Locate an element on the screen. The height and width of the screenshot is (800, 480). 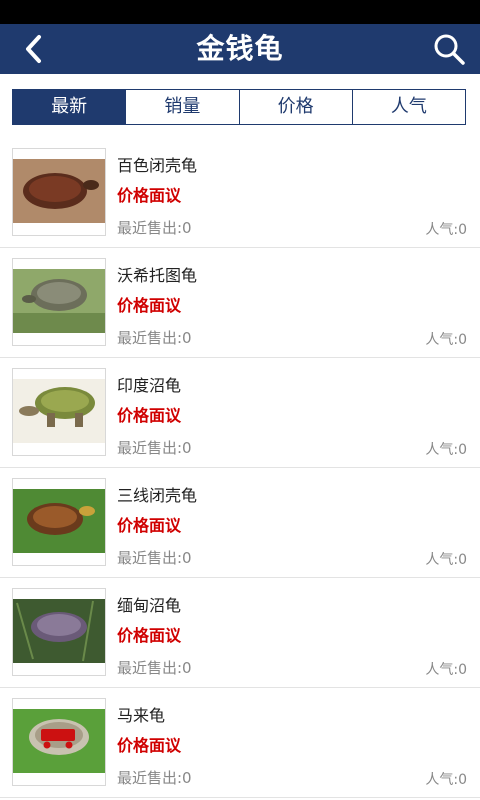
sort-tabs: 最新 销量 价格 人气 is located at coordinates (239, 107).